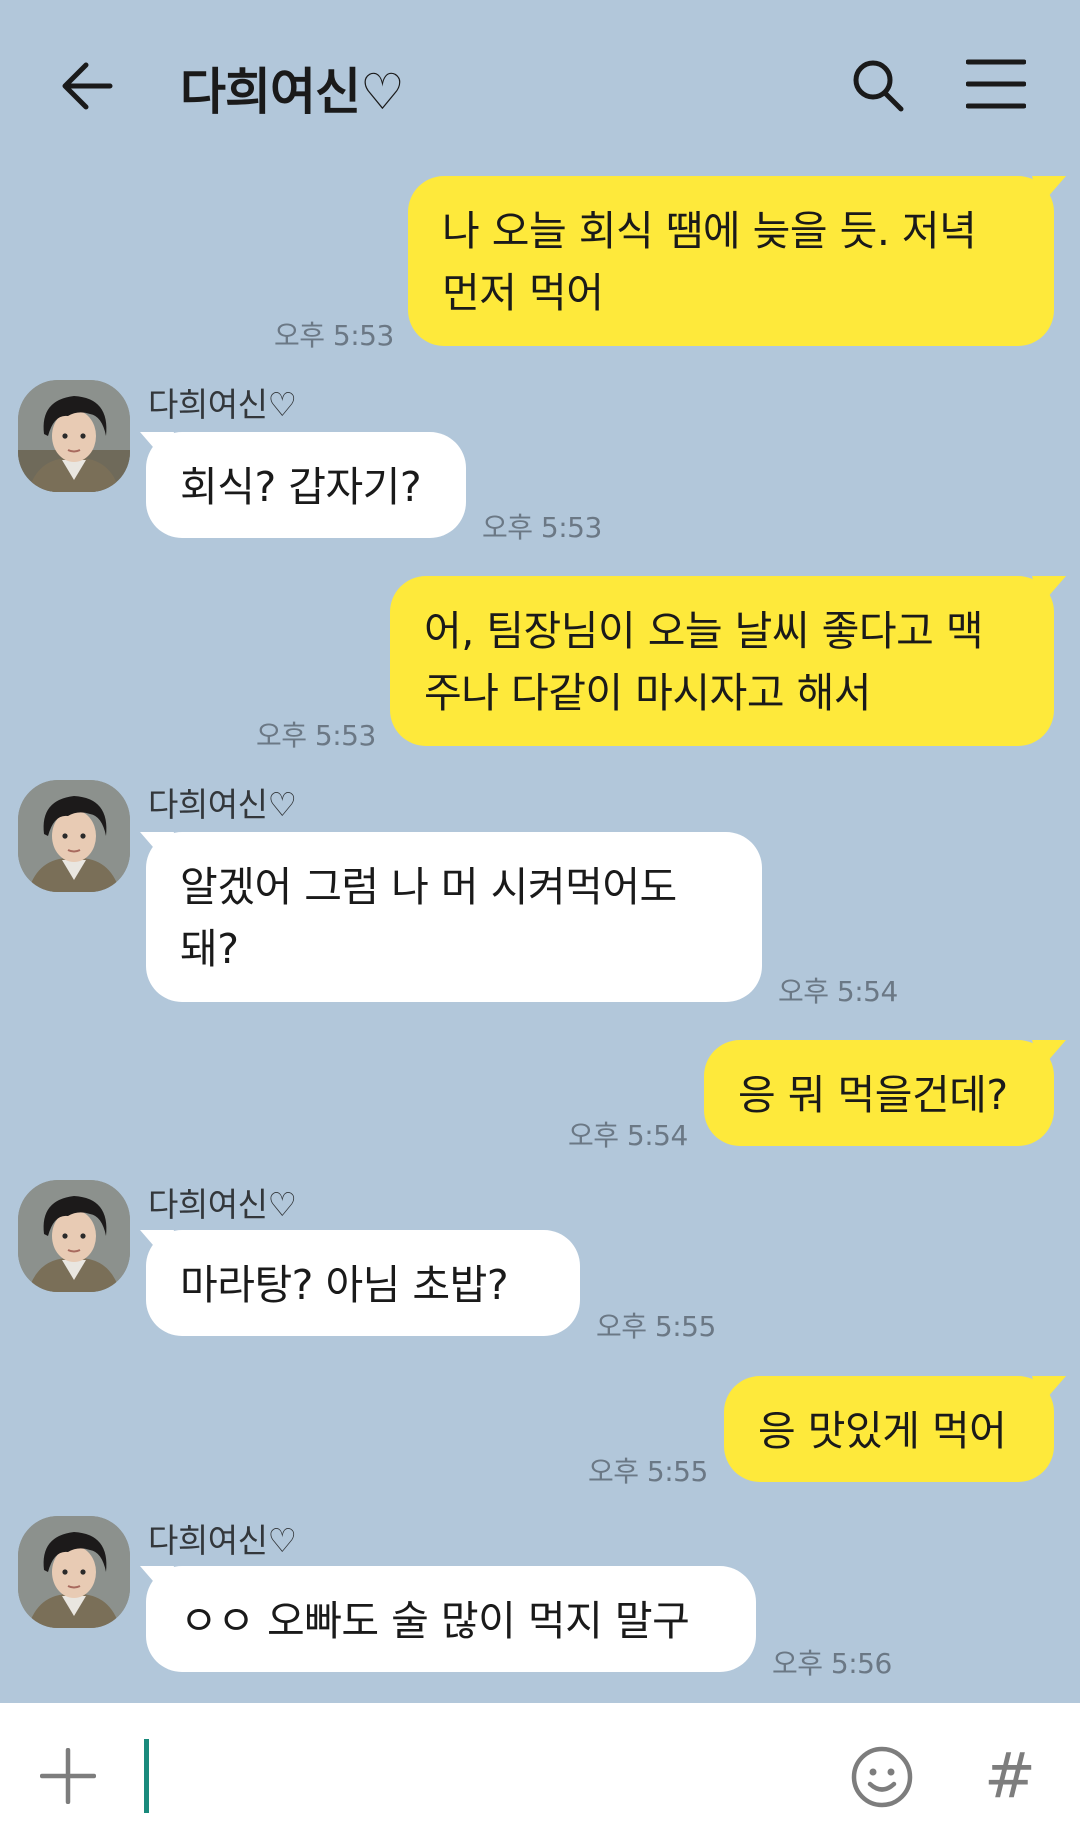  I want to click on message-input-bar: #, so click(540, 1775).